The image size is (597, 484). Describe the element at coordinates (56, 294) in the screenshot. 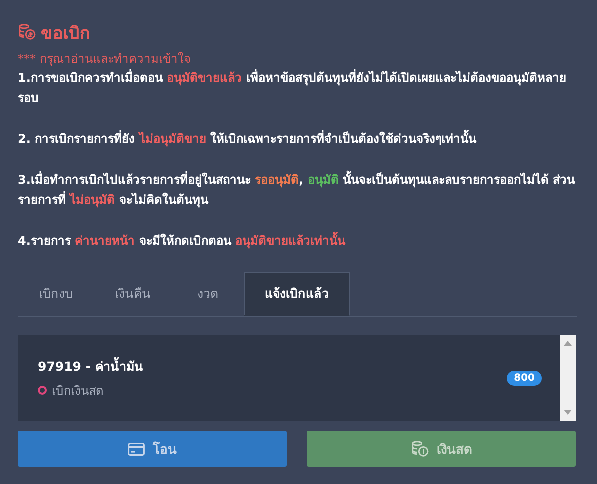

I see `tab: เบิกงบ` at that location.